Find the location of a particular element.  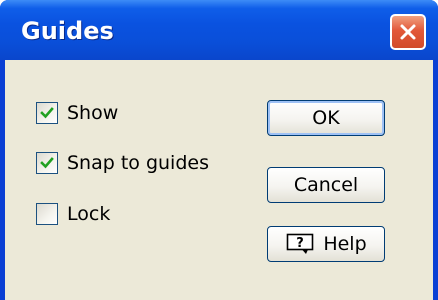

help-icon: ? is located at coordinates (300, 244).